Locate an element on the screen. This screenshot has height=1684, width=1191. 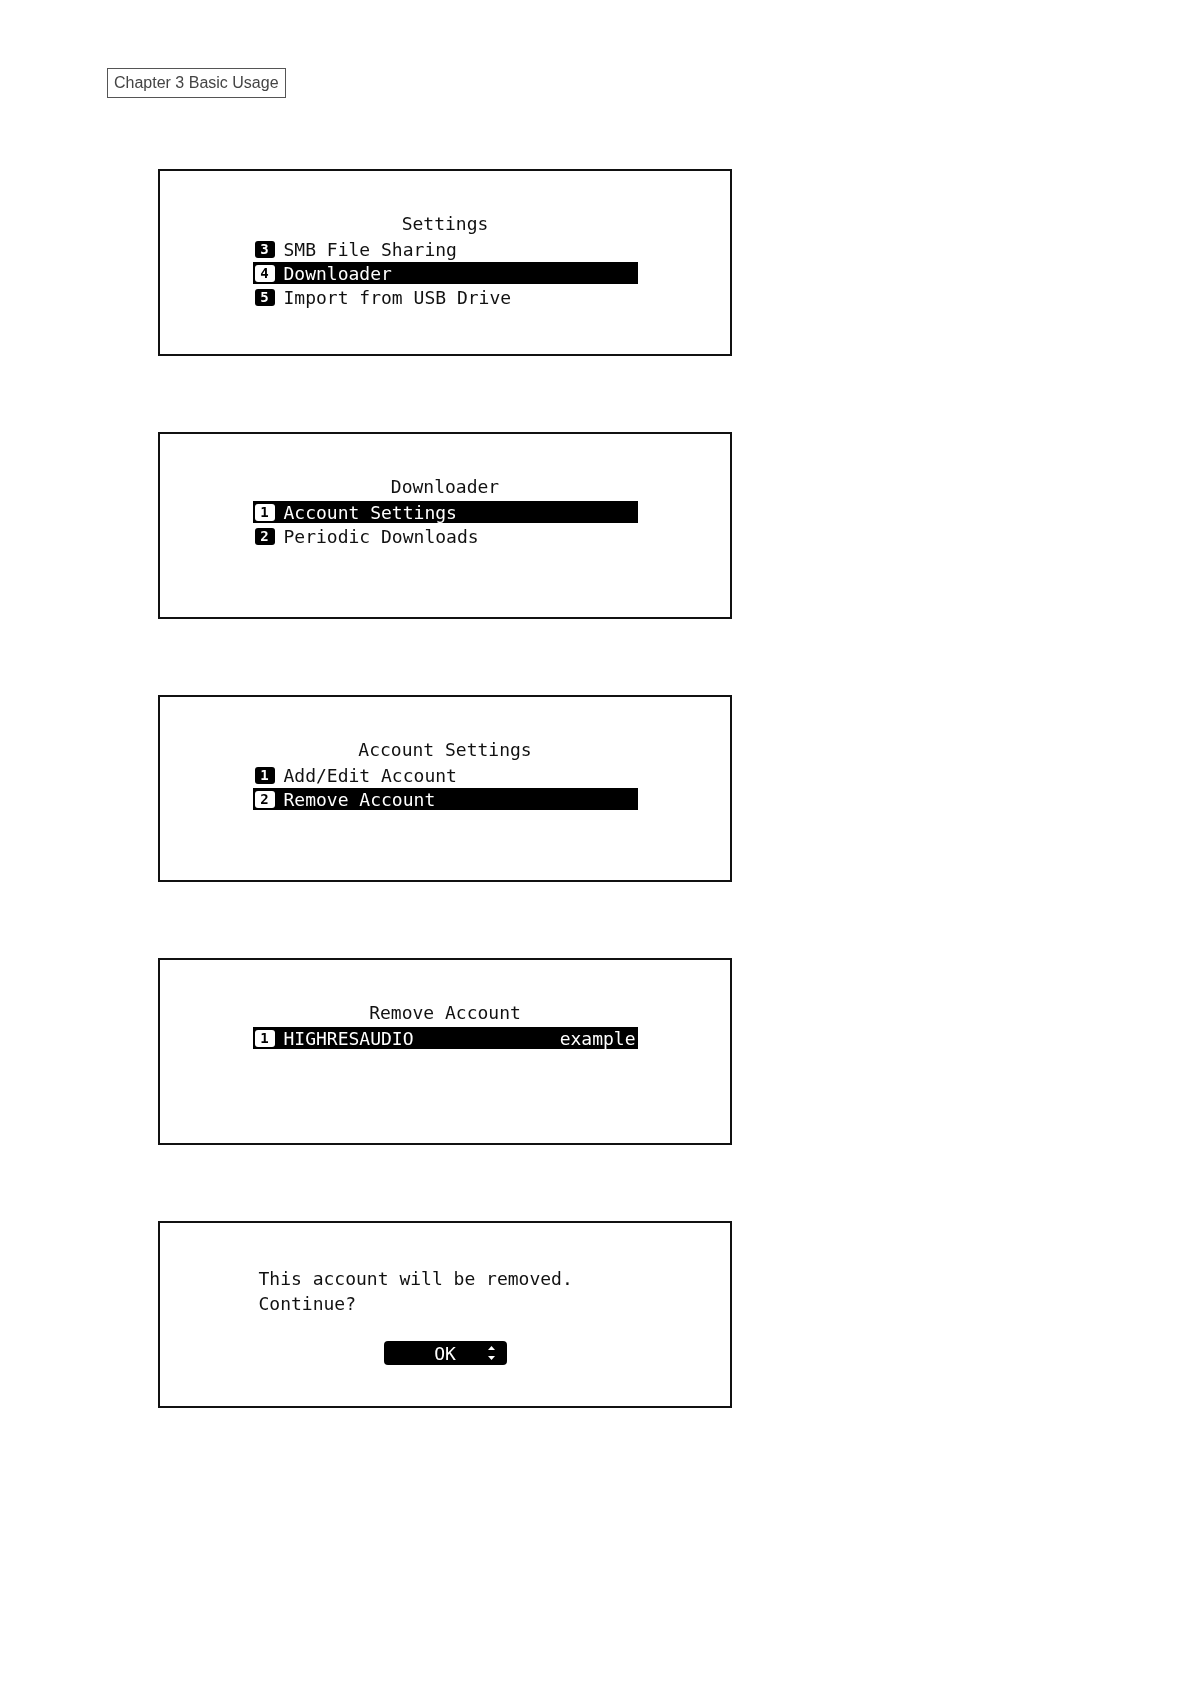
up-down-arrows-icon is located at coordinates (491, 1353).